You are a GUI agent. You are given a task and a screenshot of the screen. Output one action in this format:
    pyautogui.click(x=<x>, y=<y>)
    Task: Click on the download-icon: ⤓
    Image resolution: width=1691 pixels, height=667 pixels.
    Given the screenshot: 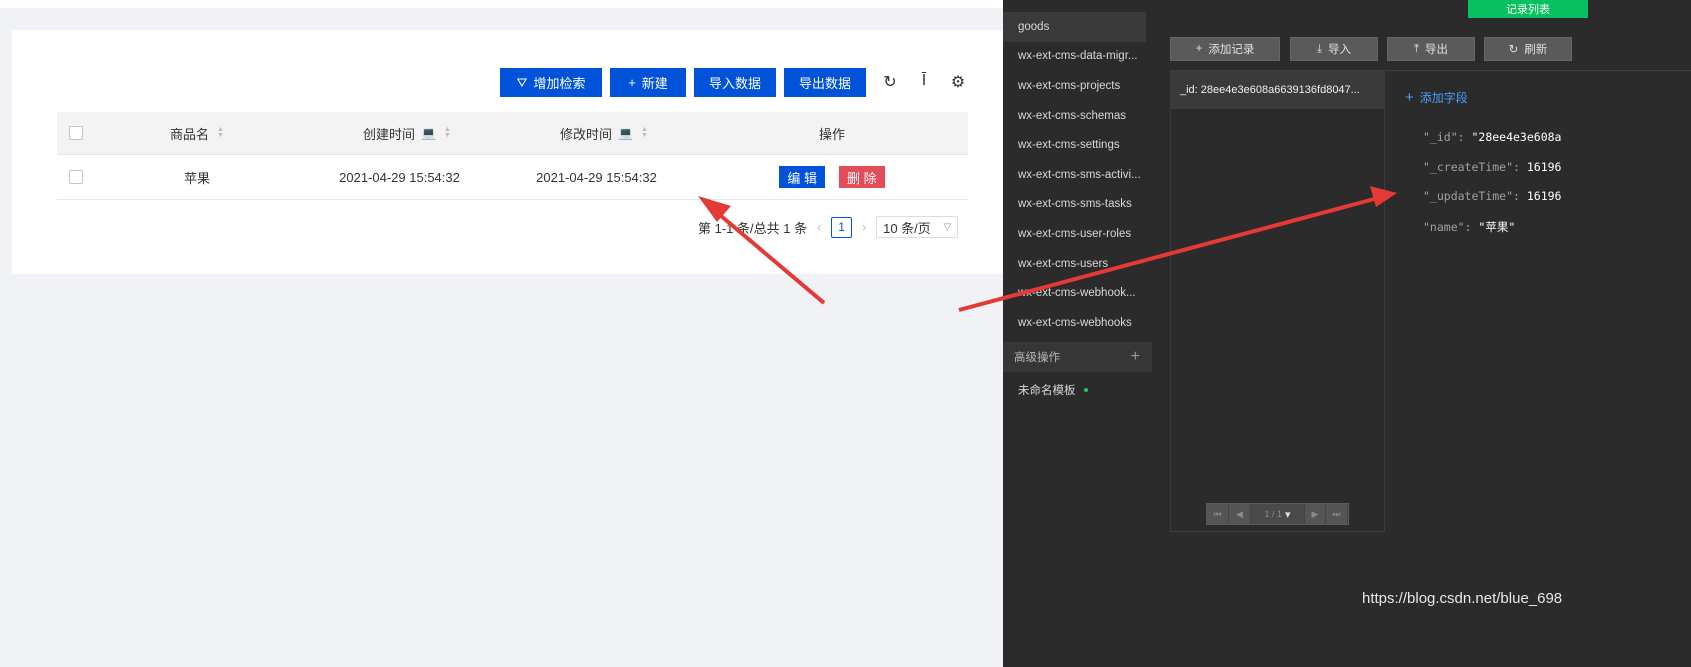 What is the action you would take?
    pyautogui.click(x=1319, y=48)
    